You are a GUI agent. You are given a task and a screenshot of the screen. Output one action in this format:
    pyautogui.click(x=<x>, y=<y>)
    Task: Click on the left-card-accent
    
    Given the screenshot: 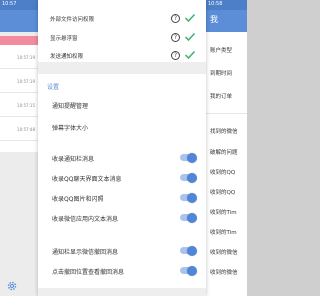 What is the action you would take?
    pyautogui.click(x=19, y=40)
    